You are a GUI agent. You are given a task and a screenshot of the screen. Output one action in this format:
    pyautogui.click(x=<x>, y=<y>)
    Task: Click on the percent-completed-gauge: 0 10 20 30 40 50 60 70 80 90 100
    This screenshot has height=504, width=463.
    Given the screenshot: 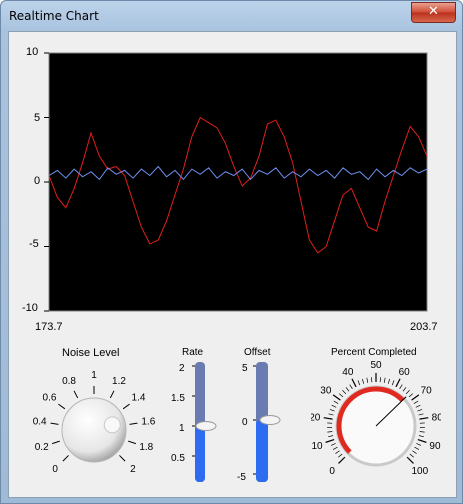 What is the action you would take?
    pyautogui.click(x=376, y=418)
    